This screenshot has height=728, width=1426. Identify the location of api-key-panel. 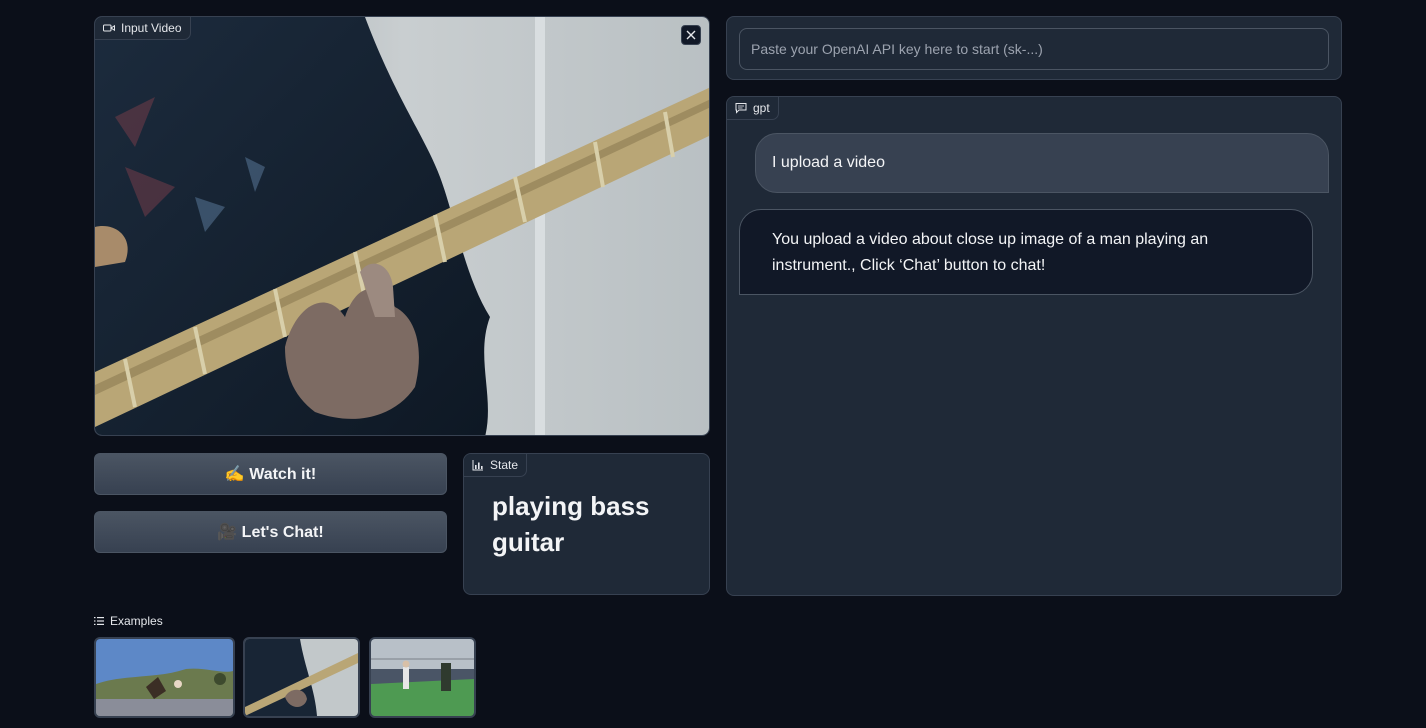
(1034, 48).